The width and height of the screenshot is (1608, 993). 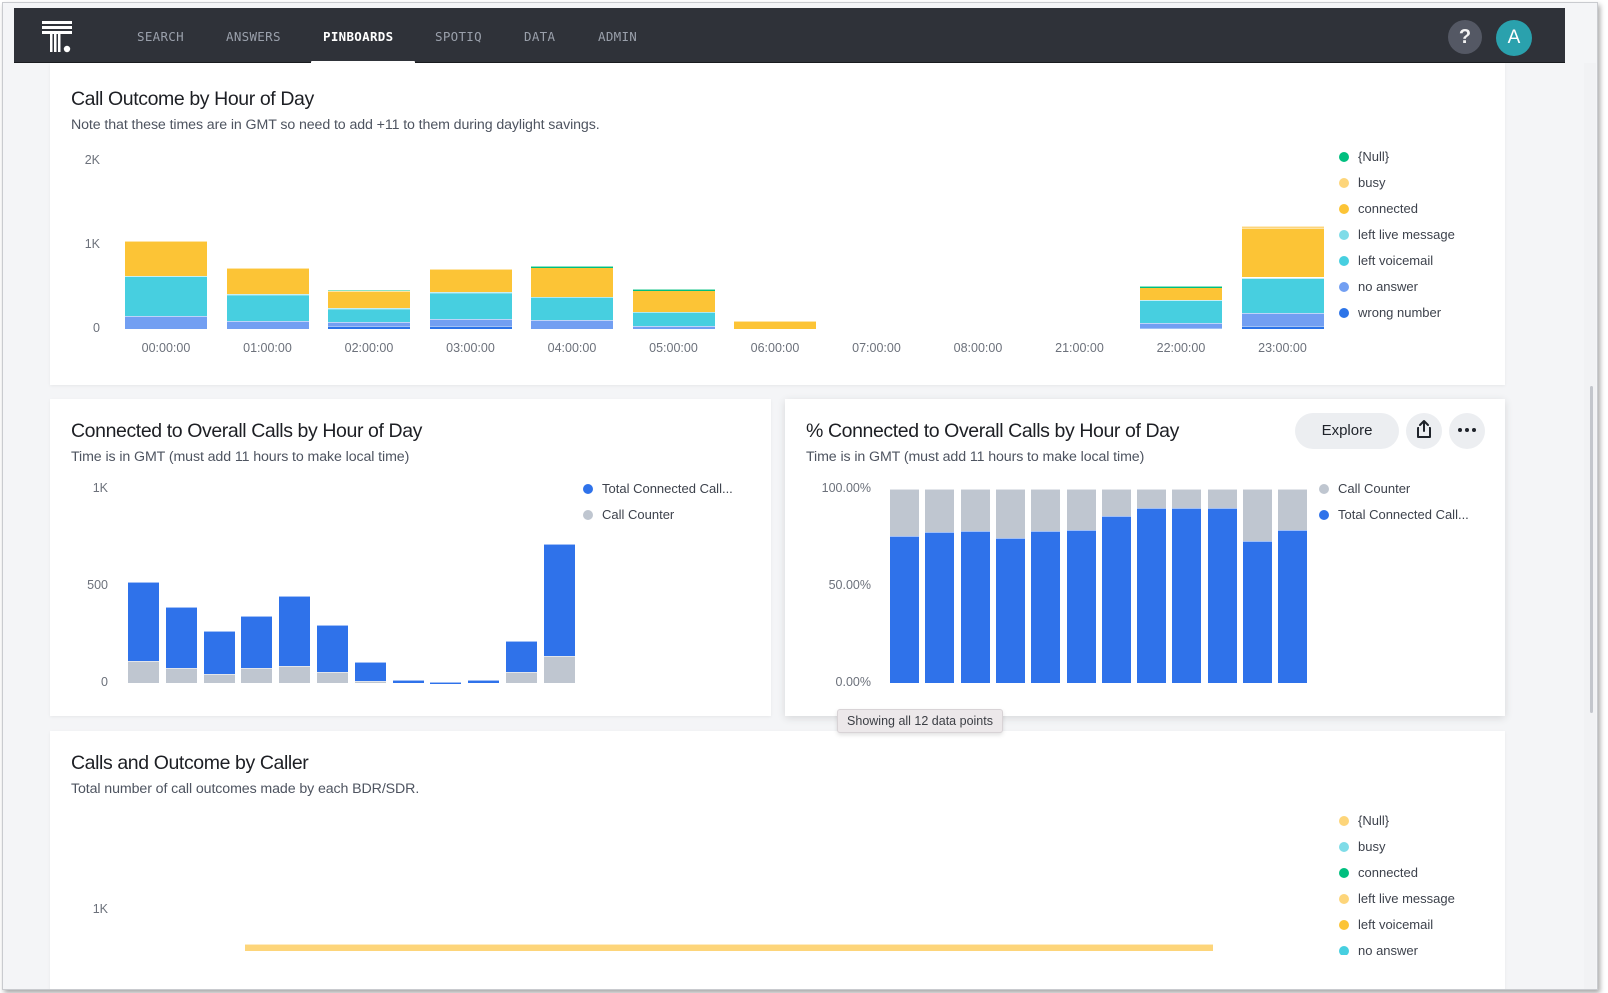 What do you see at coordinates (253, 35) in the screenshot?
I see `nav-answers: ANSWERS` at bounding box center [253, 35].